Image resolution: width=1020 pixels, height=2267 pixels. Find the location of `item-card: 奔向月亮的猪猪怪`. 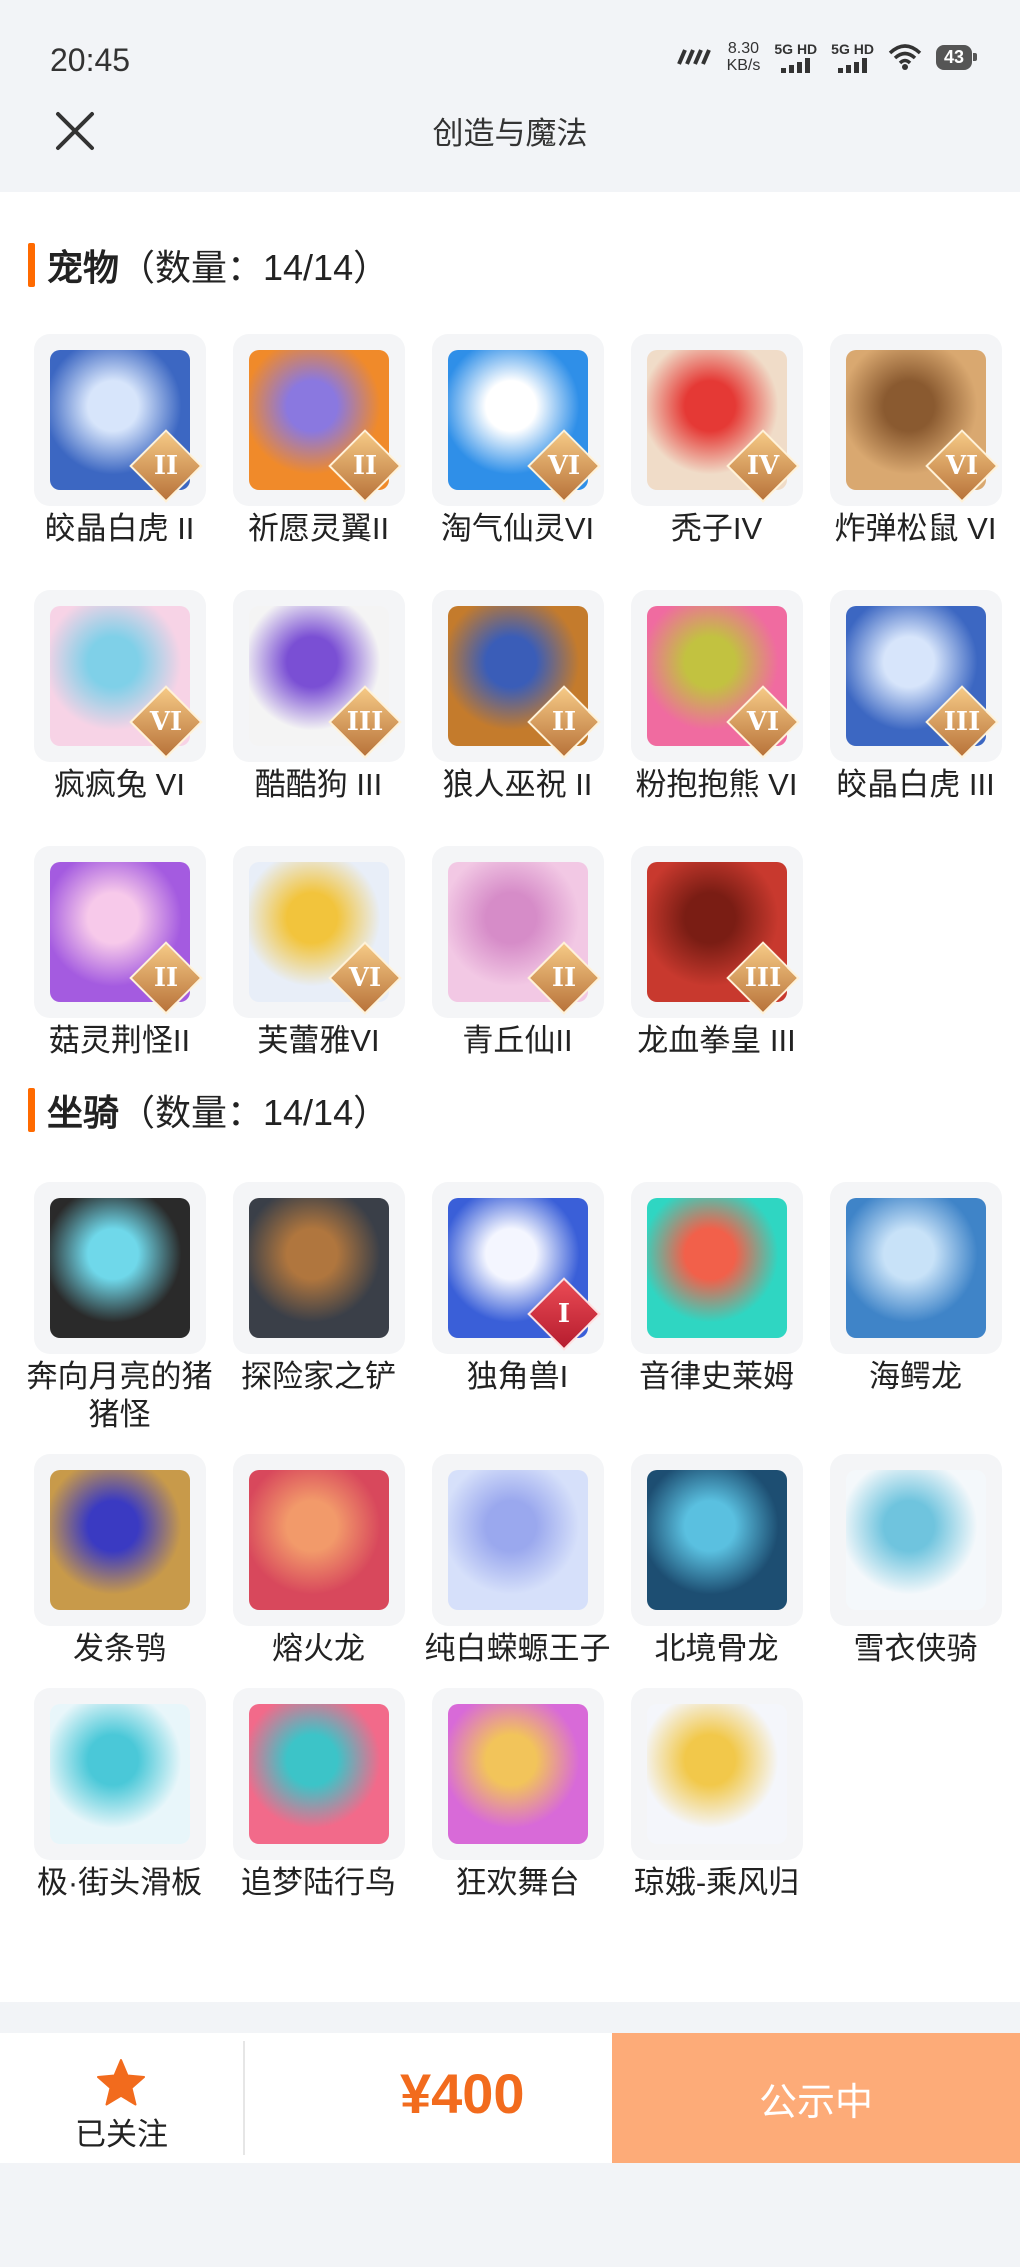

item-card: 奔向月亮的猪猪怪 is located at coordinates (119, 1308).